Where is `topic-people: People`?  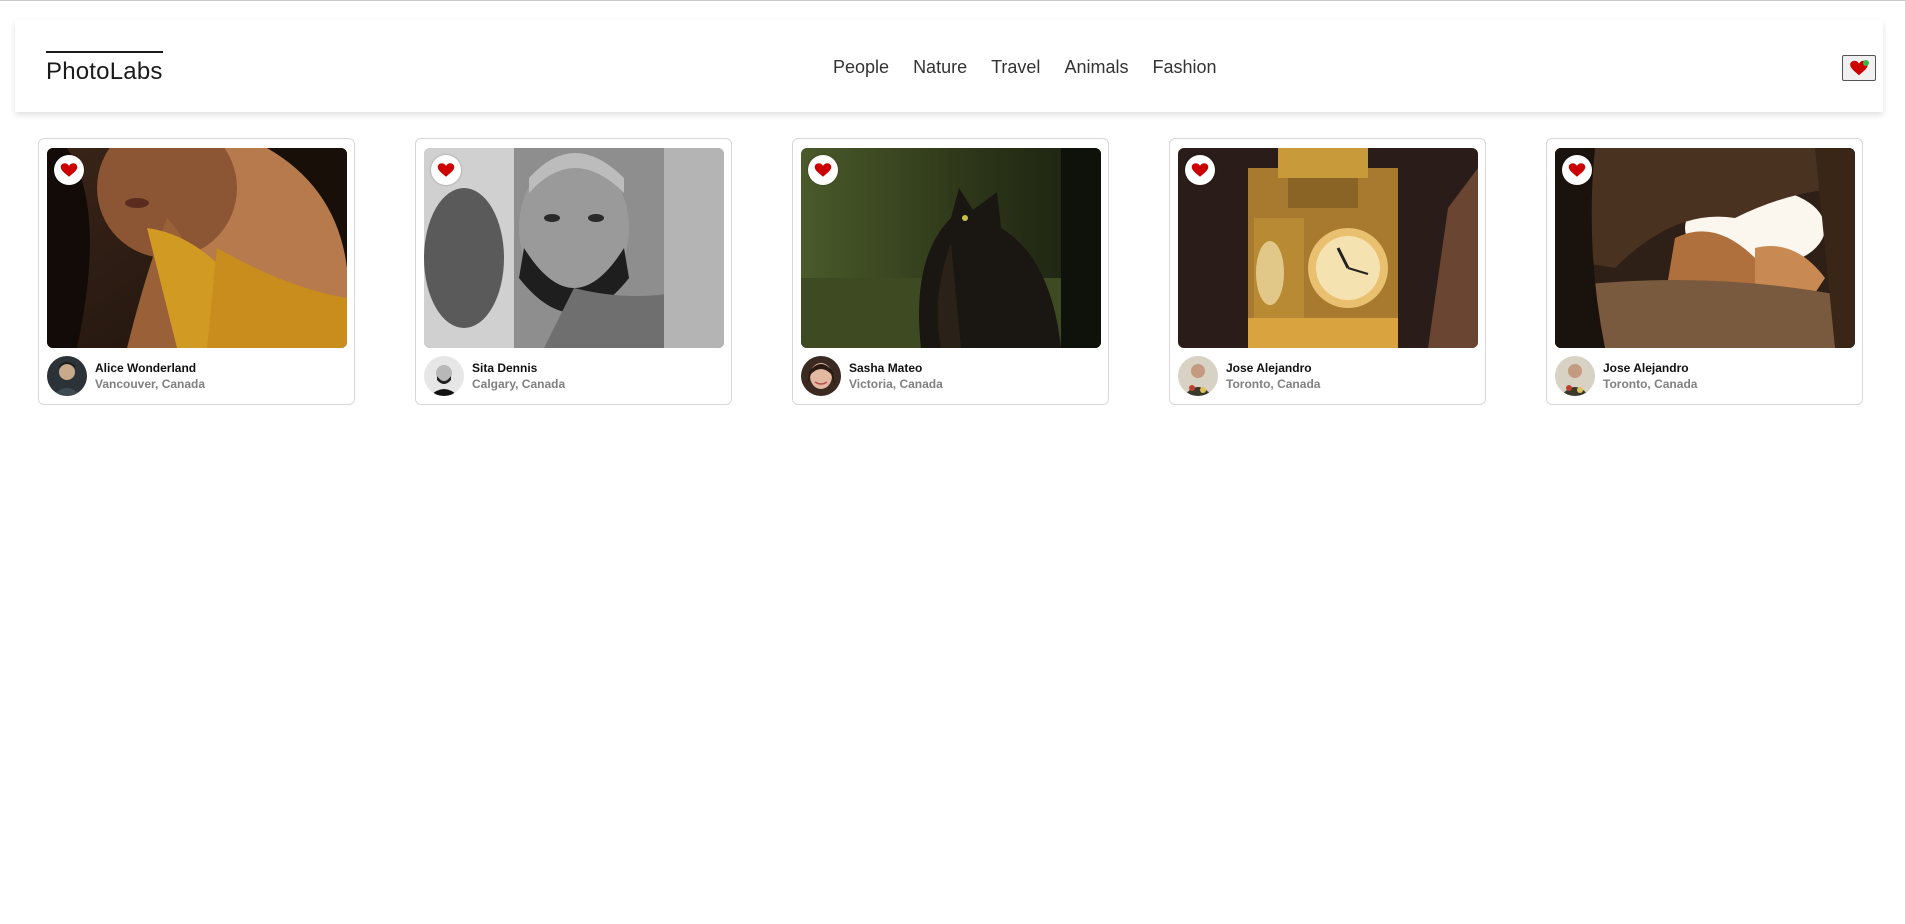
topic-people: People is located at coordinates (861, 67).